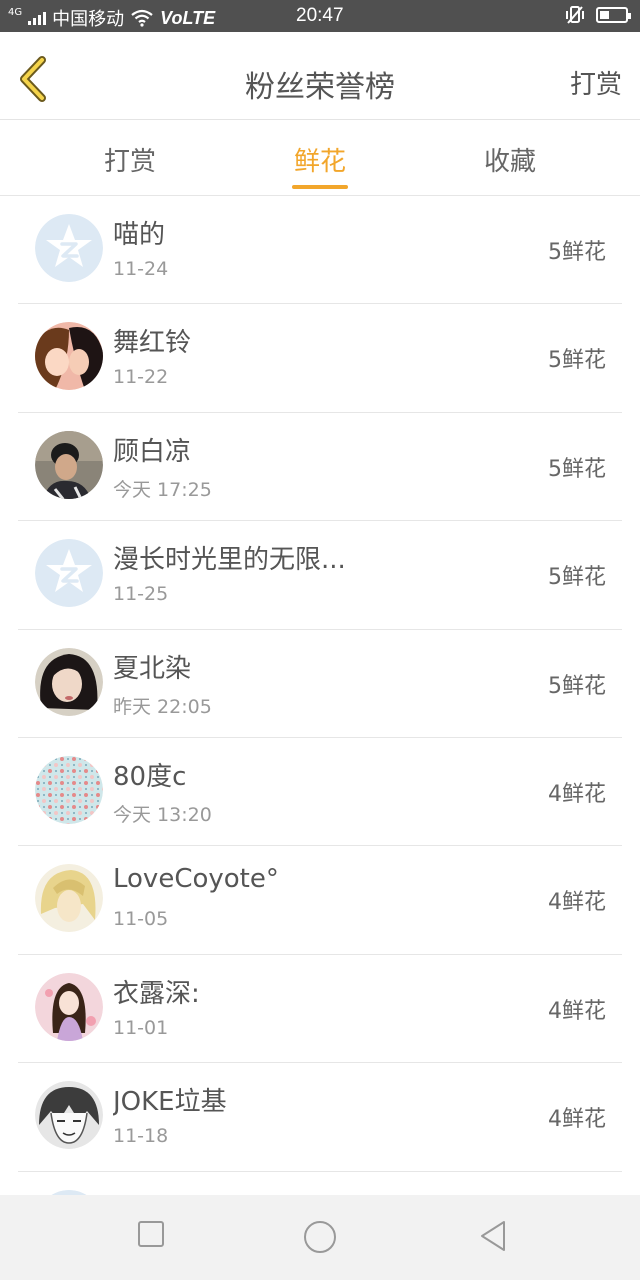 Image resolution: width=640 pixels, height=1280 pixels. I want to click on square-icon, so click(151, 1234).